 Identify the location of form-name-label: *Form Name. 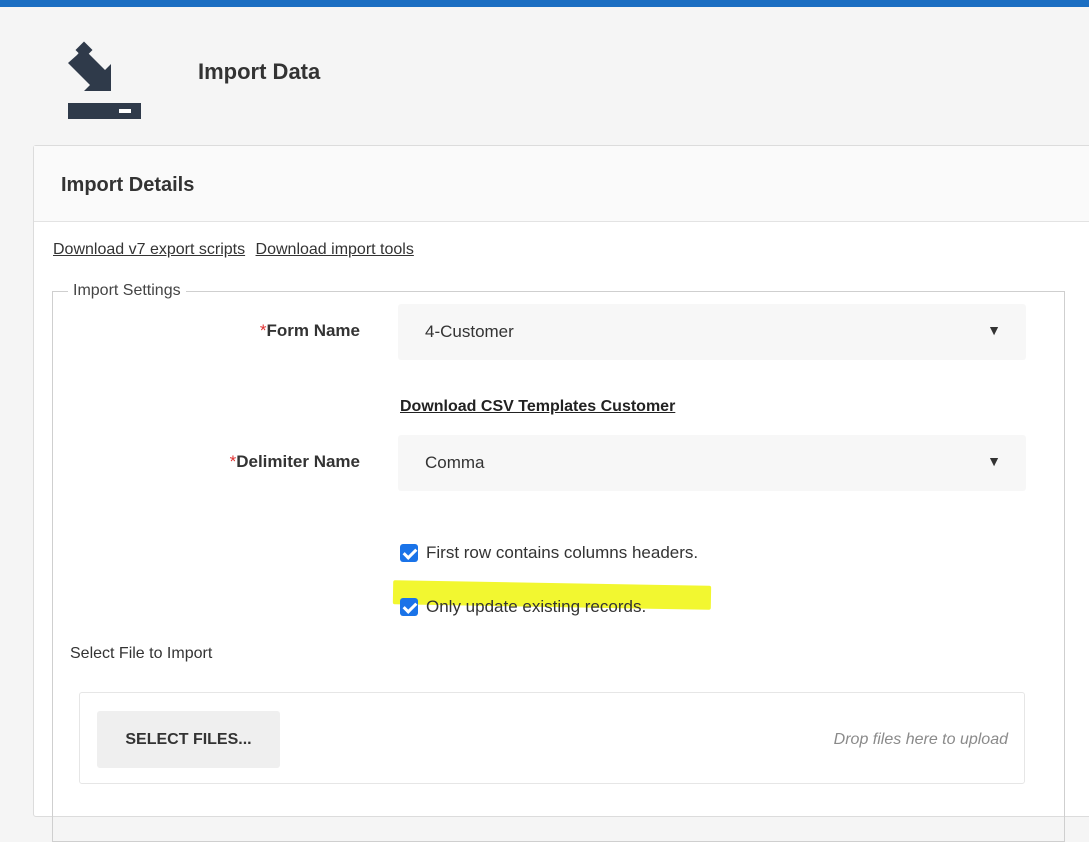
(309, 330).